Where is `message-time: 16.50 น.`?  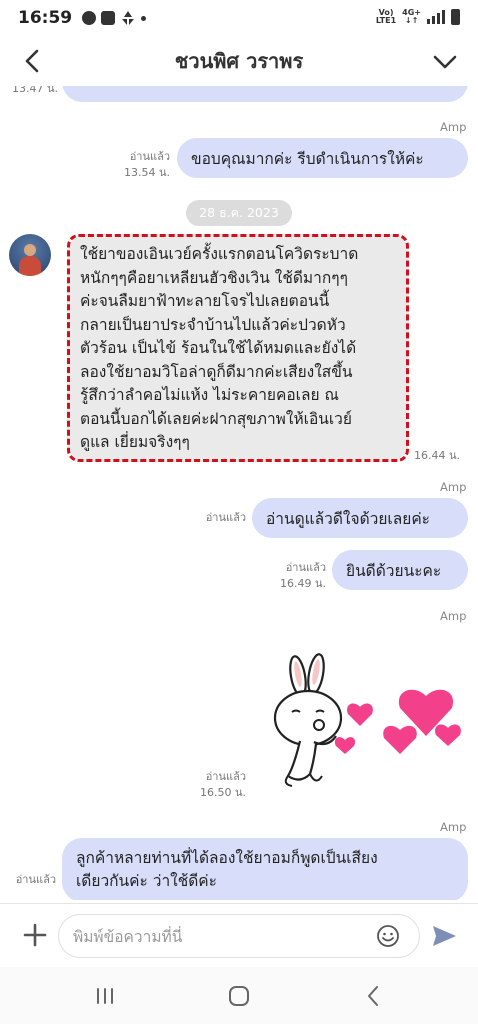 message-time: 16.50 น. is located at coordinates (222, 792).